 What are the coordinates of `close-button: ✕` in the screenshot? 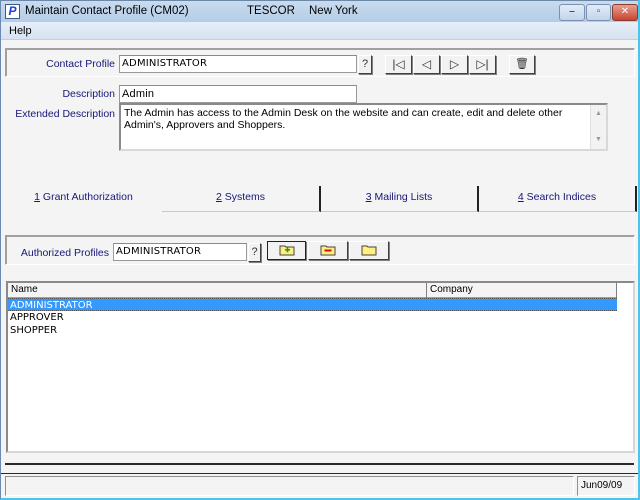 It's located at (625, 12).